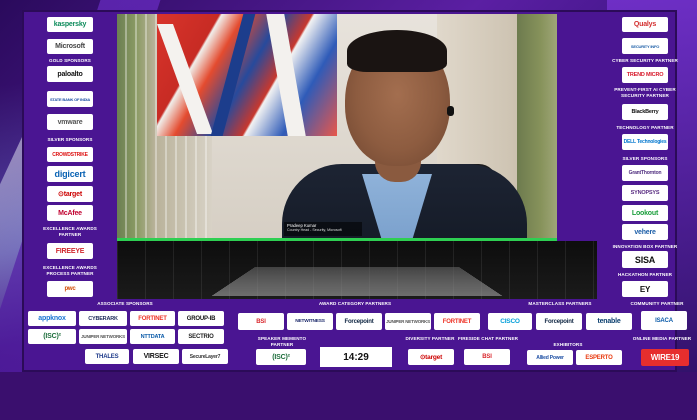  What do you see at coordinates (261, 321) in the screenshot?
I see `sponsor-logo-bsi: BSI` at bounding box center [261, 321].